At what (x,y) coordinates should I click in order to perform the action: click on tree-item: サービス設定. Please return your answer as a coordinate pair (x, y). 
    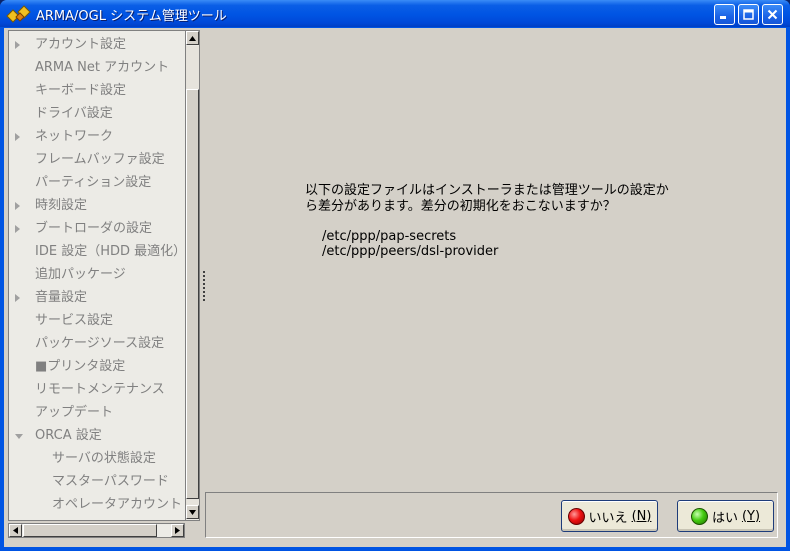
    Looking at the image, I should click on (97, 321).